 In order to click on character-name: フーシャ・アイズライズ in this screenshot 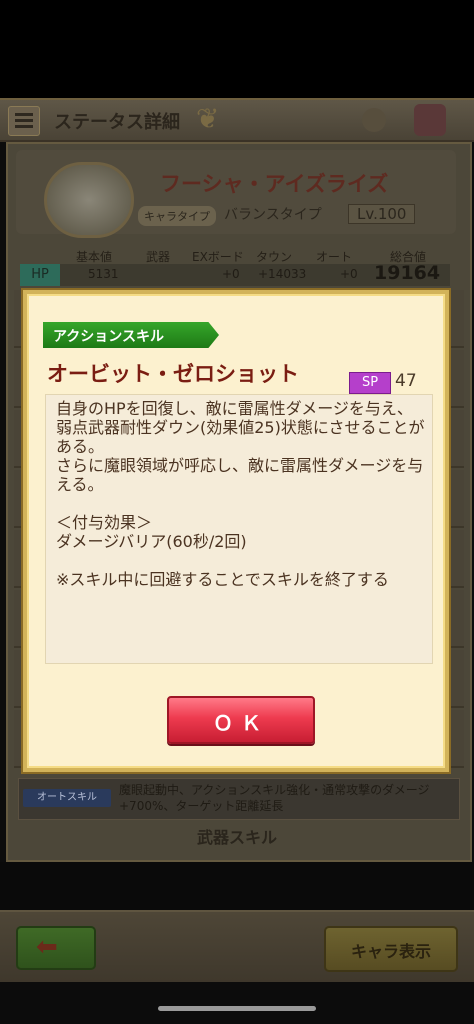, I will do `click(274, 184)`.